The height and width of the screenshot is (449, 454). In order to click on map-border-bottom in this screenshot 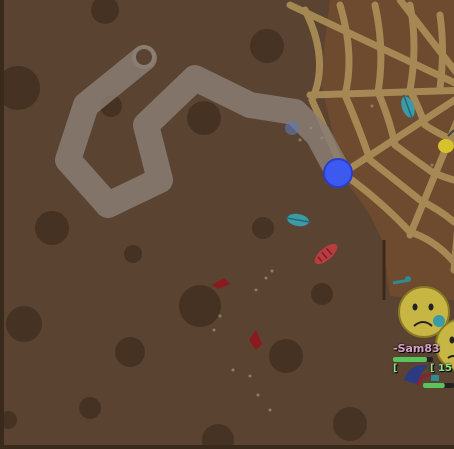, I will do `click(227, 447)`.